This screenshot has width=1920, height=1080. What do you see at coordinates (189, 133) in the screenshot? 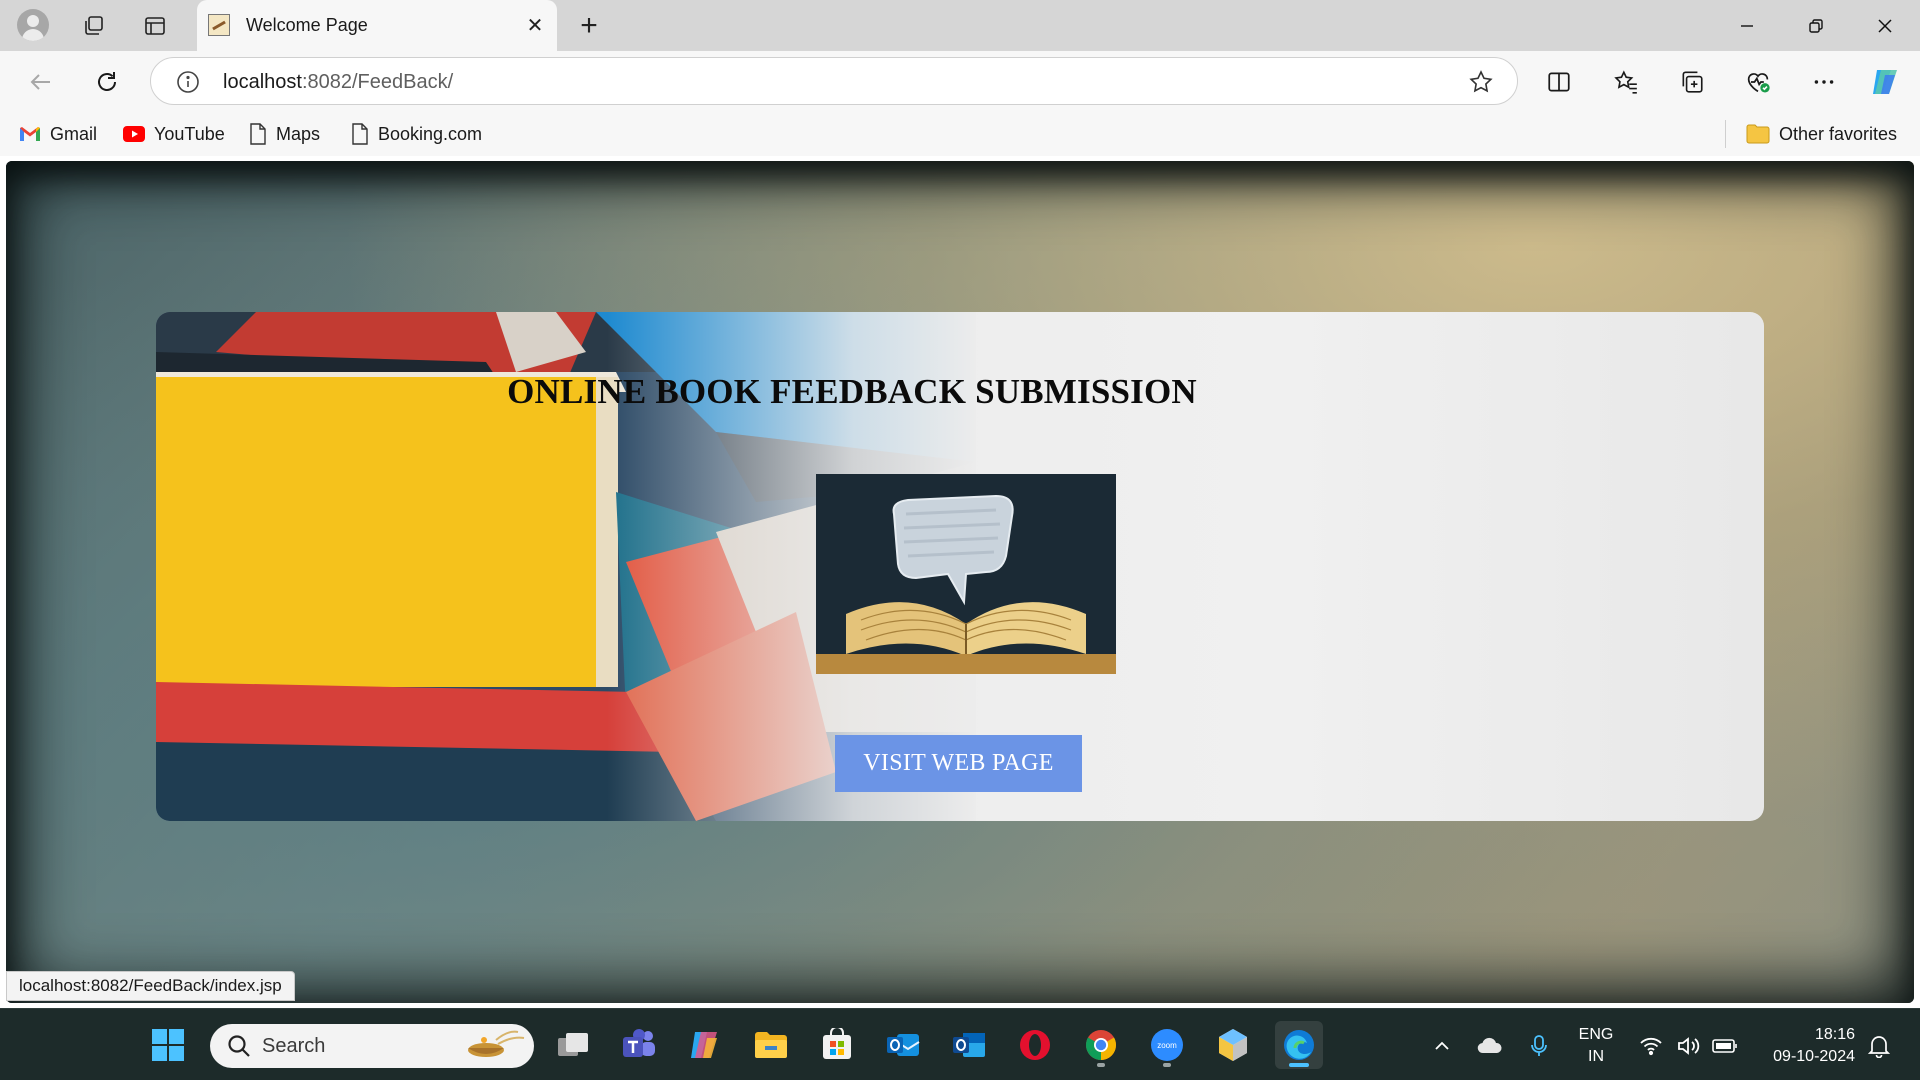
I see `bookmark-label: YouTube` at bounding box center [189, 133].